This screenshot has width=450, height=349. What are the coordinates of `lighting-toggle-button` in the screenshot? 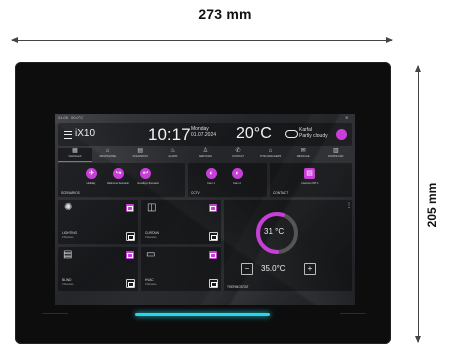 It's located at (130, 208).